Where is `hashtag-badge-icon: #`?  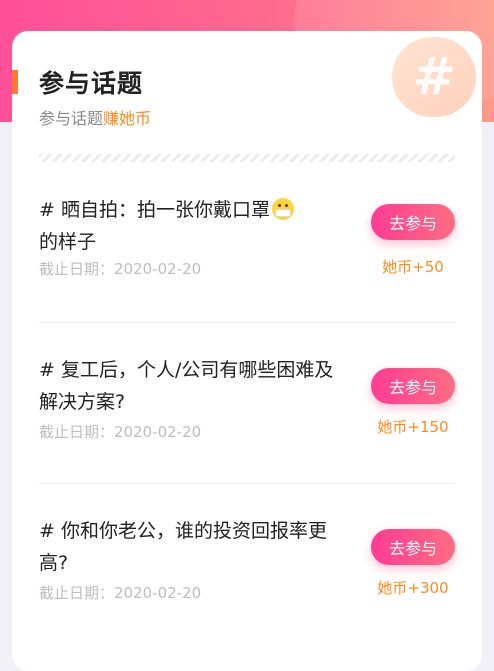
hashtag-badge-icon: # is located at coordinates (434, 77).